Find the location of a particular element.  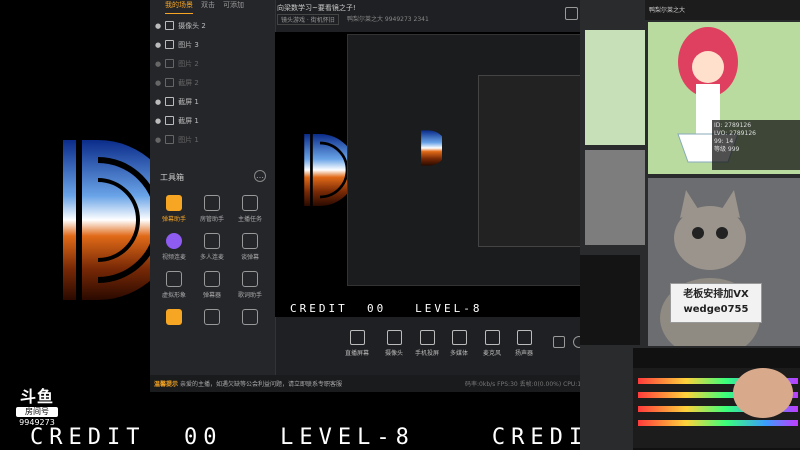

keyboard-camera is located at coordinates (716, 399).